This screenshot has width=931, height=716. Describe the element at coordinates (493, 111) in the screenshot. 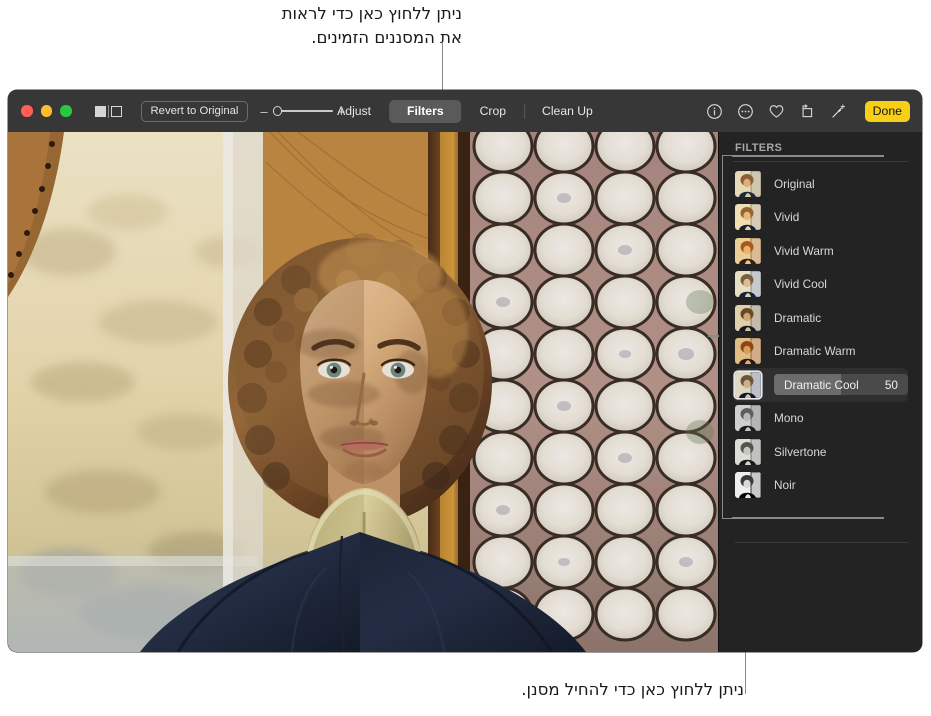

I see `tab-crop: Crop` at that location.